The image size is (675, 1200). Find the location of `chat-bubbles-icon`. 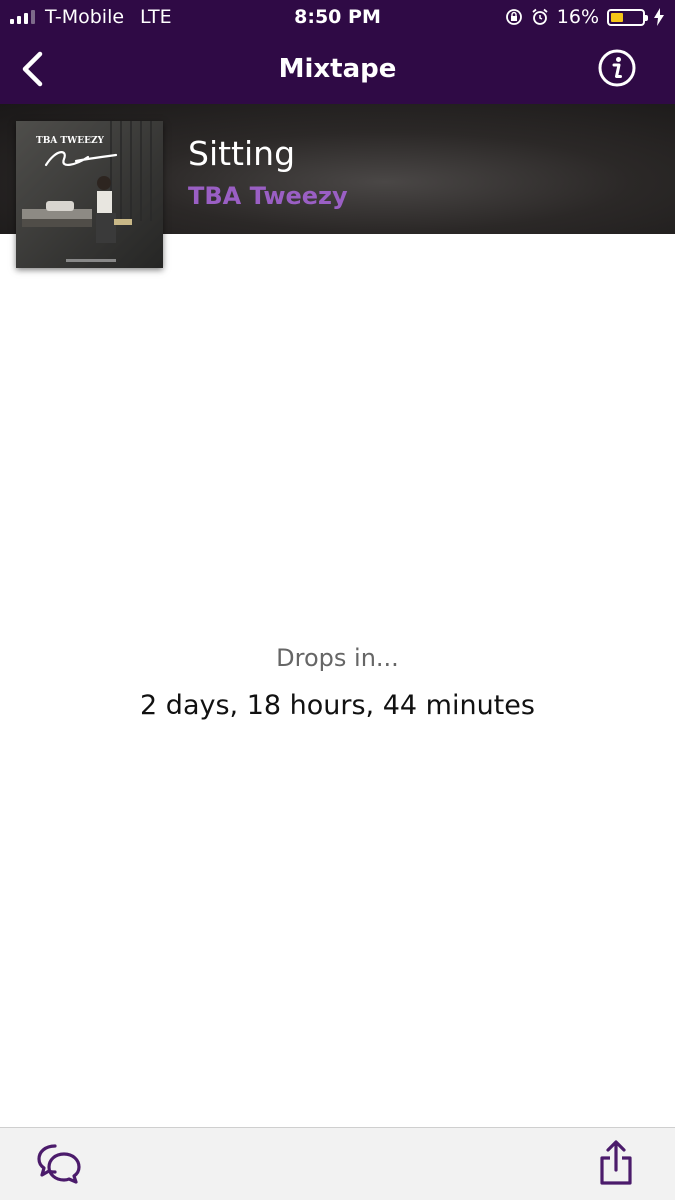

chat-bubbles-icon is located at coordinates (59, 1164).